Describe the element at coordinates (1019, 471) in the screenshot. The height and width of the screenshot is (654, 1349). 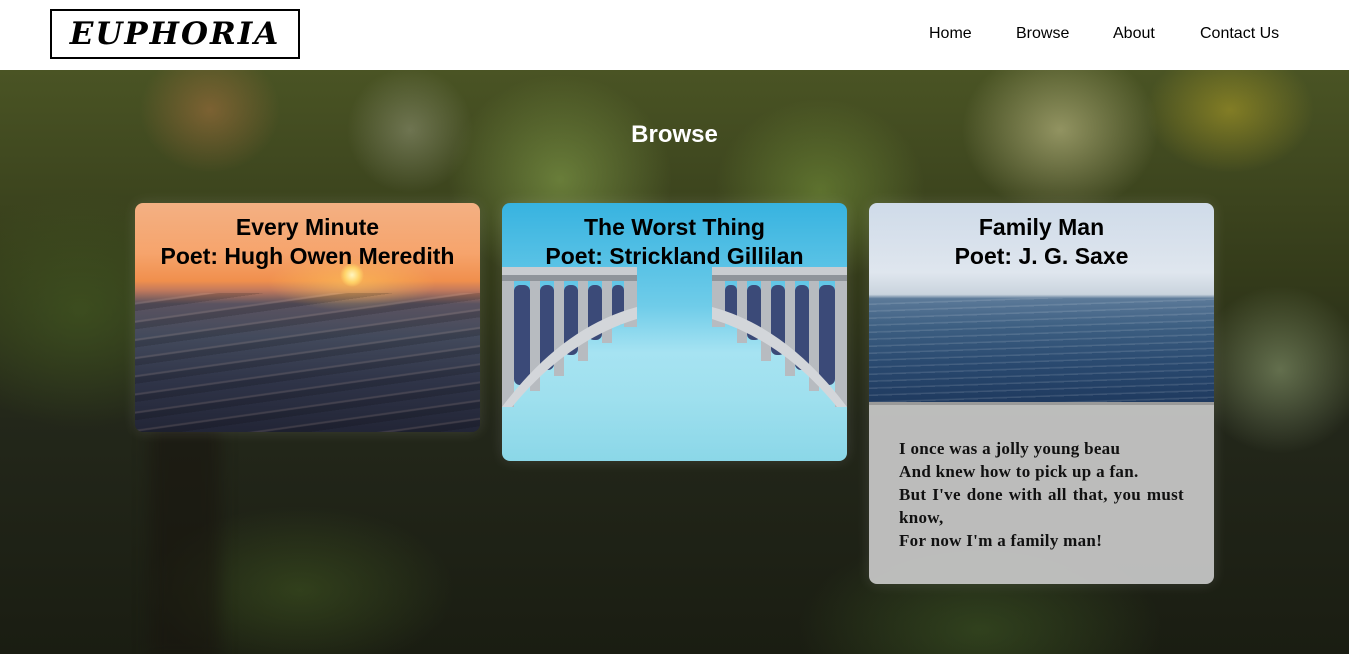
I see `poem-line: And knew how to pick up a fan.` at that location.